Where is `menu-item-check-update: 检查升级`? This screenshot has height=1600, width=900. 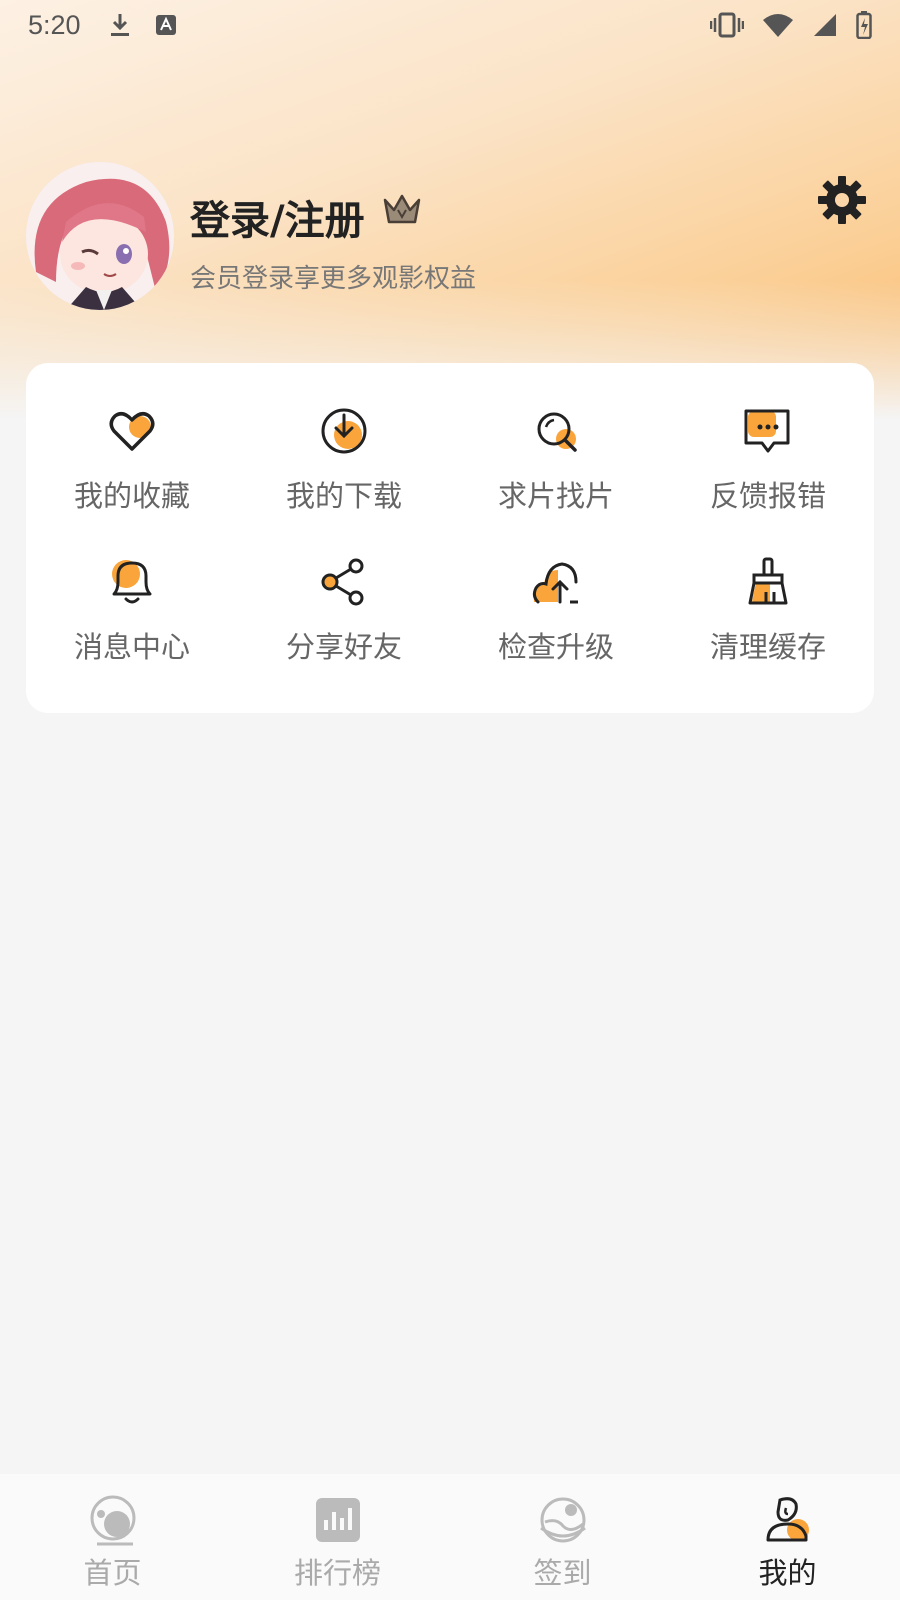 menu-item-check-update: 检查升级 is located at coordinates (556, 617).